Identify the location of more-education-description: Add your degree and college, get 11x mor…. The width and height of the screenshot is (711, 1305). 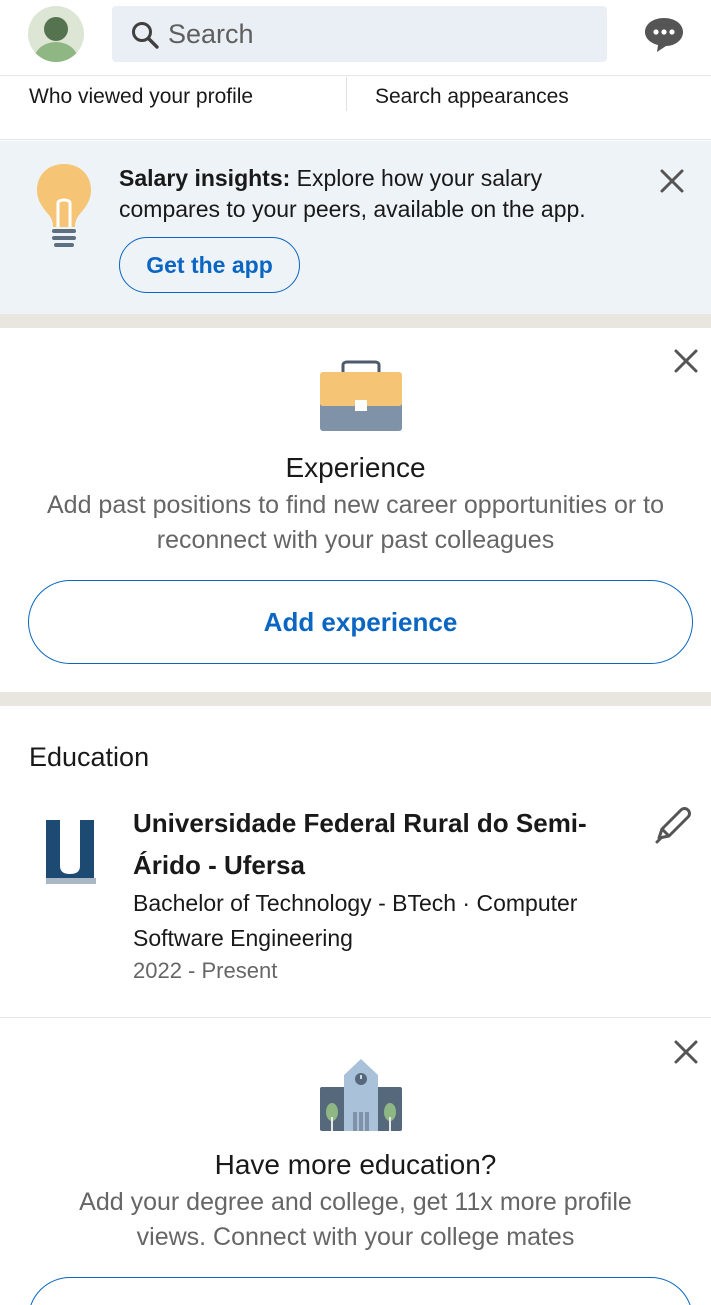
(355, 1219).